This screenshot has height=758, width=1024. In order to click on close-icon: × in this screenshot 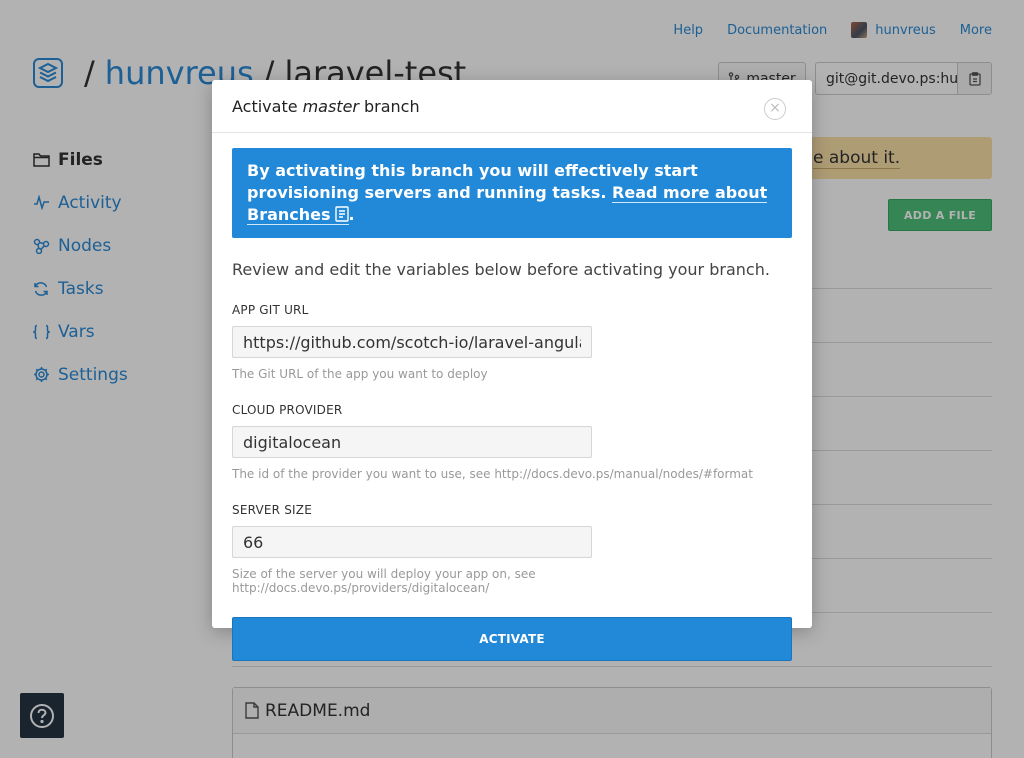, I will do `click(775, 109)`.